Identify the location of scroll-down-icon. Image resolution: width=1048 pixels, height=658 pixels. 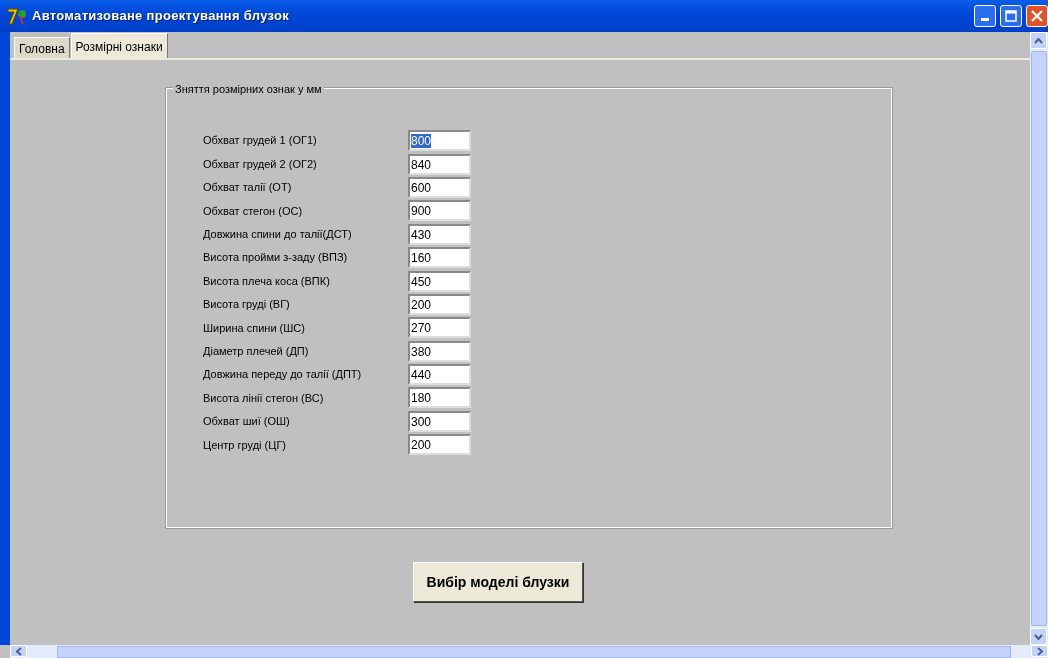
(1038, 636).